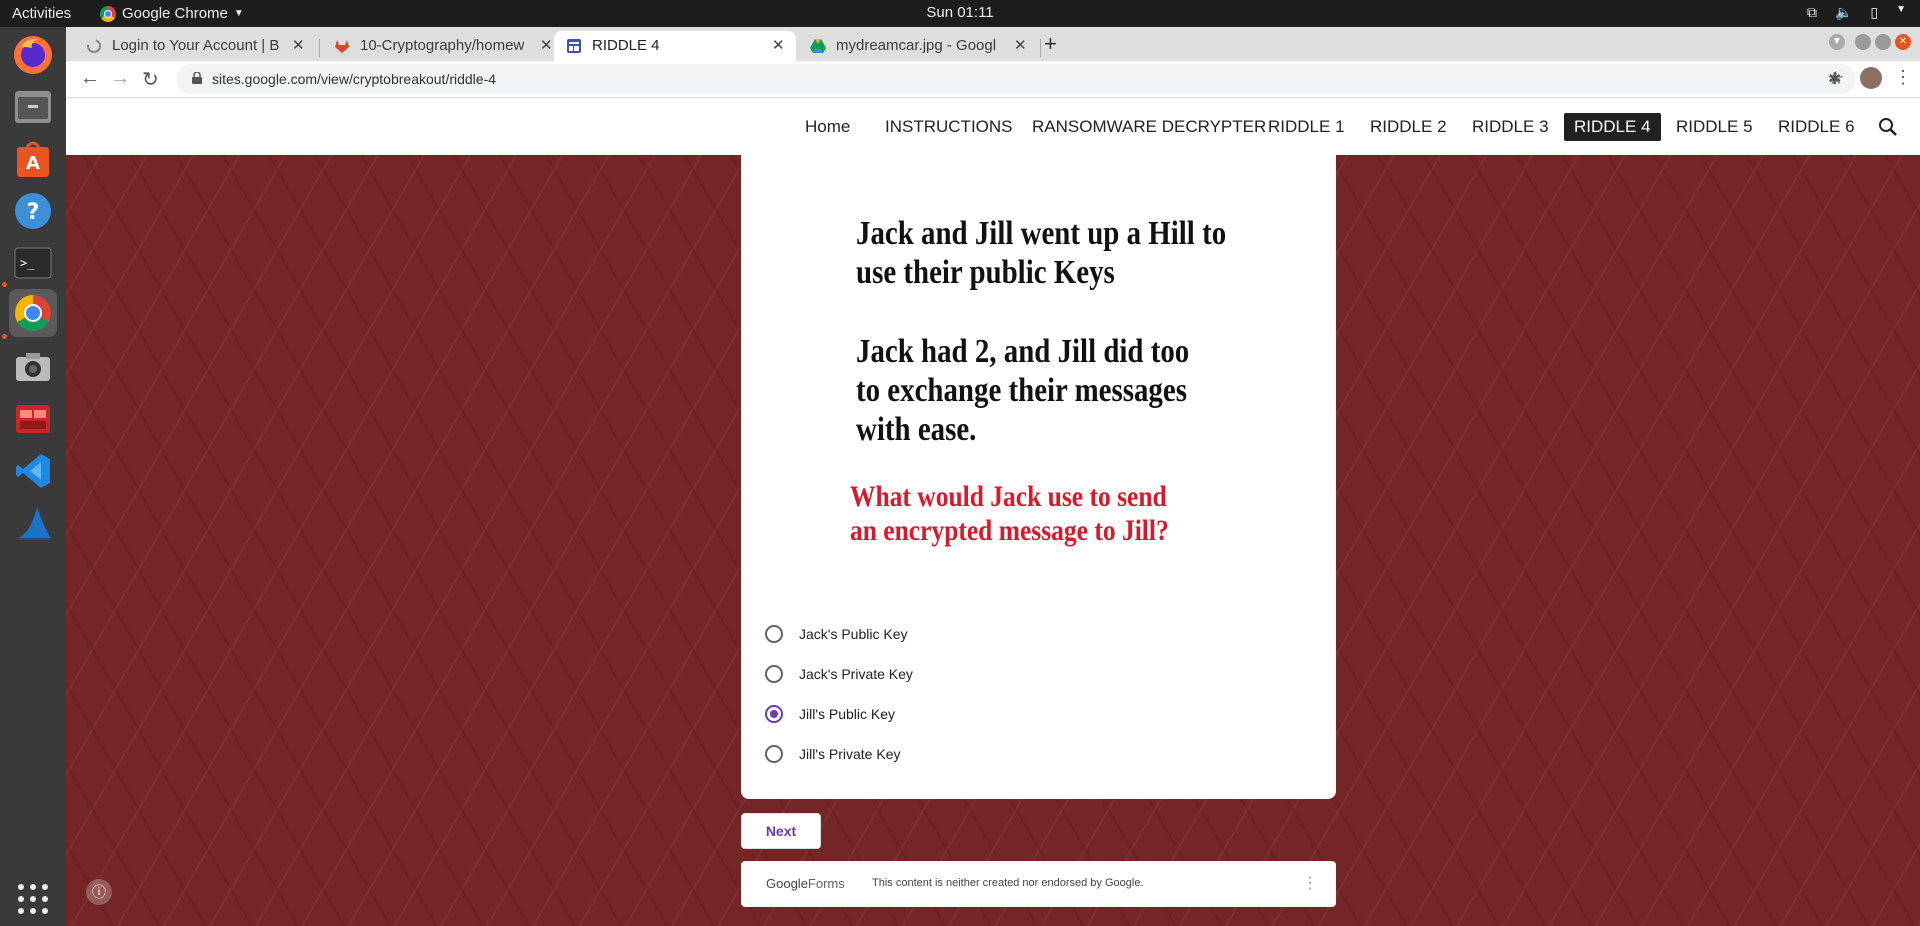  I want to click on tab-label: 10-Cryptography/homew, so click(442, 45).